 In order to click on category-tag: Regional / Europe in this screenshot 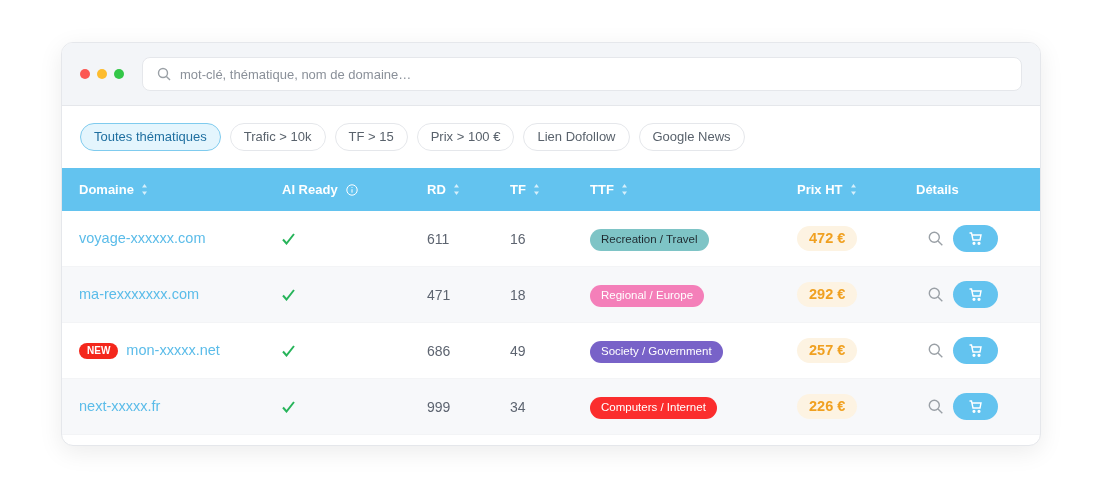, I will do `click(647, 296)`.